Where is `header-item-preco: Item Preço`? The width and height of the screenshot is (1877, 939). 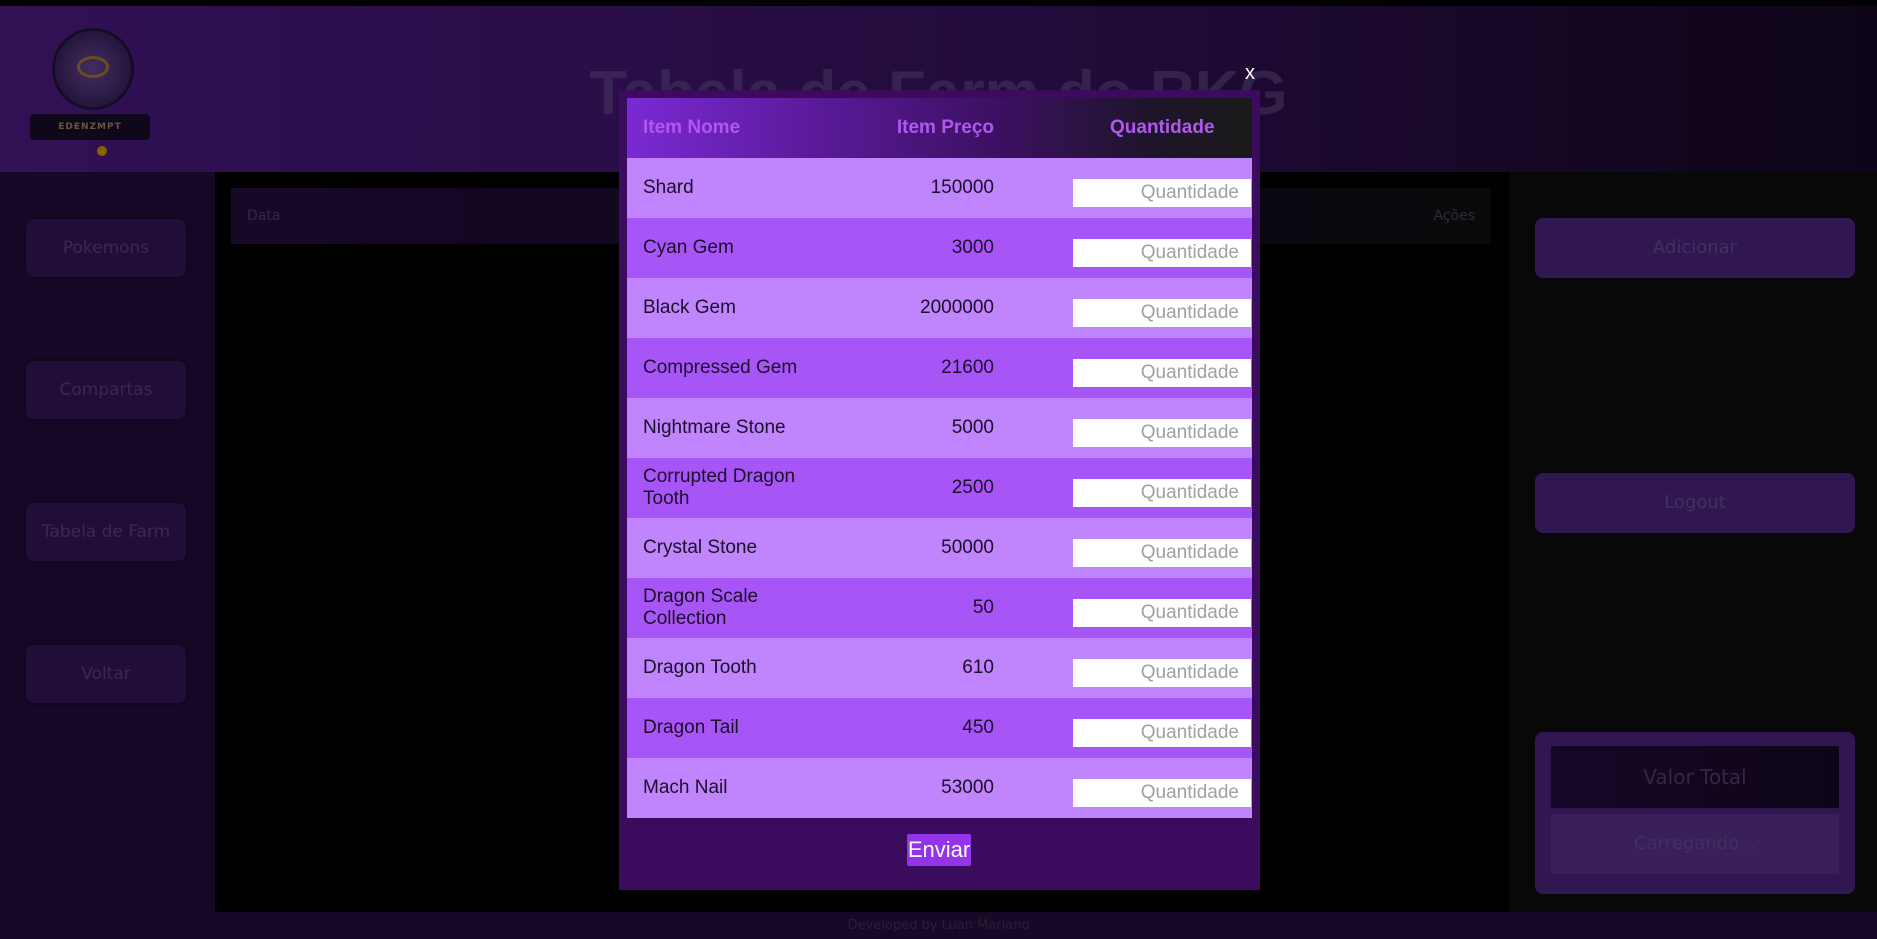
header-item-preco: Item Preço is located at coordinates (945, 127).